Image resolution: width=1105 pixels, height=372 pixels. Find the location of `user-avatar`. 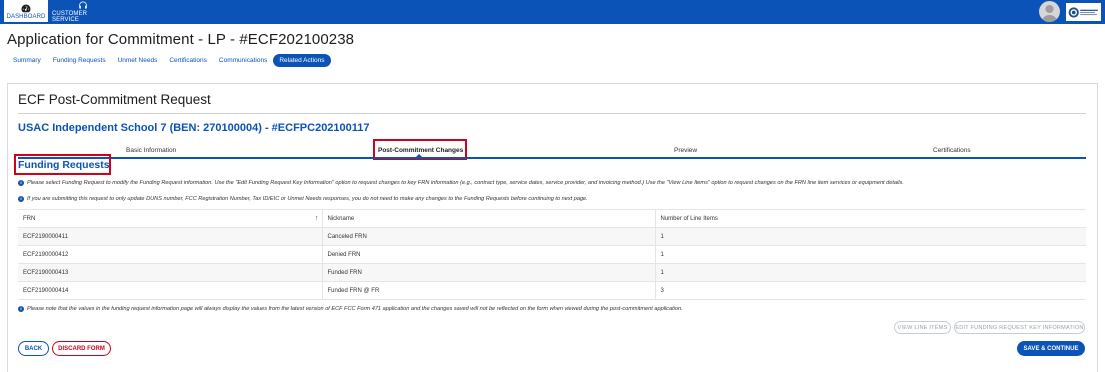

user-avatar is located at coordinates (1049, 11).